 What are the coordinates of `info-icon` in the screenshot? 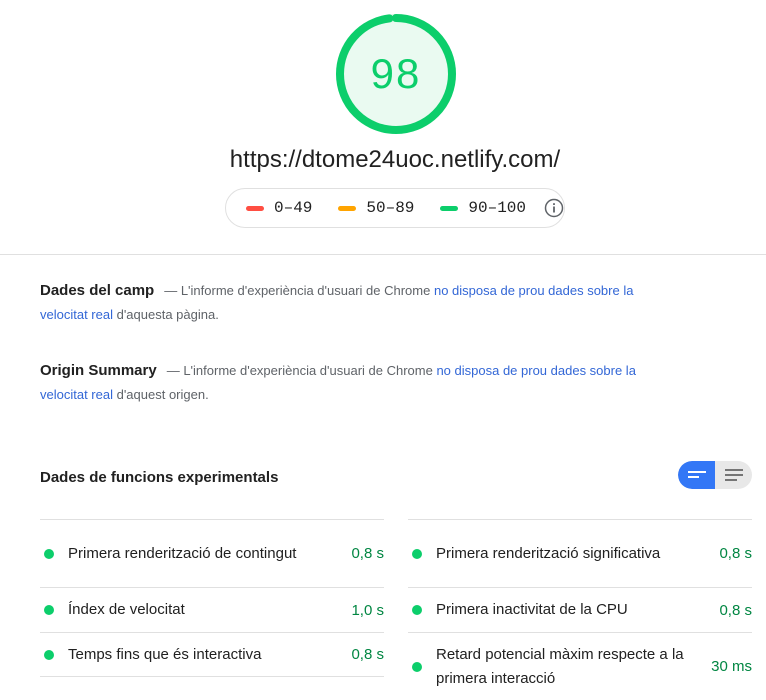 It's located at (554, 208).